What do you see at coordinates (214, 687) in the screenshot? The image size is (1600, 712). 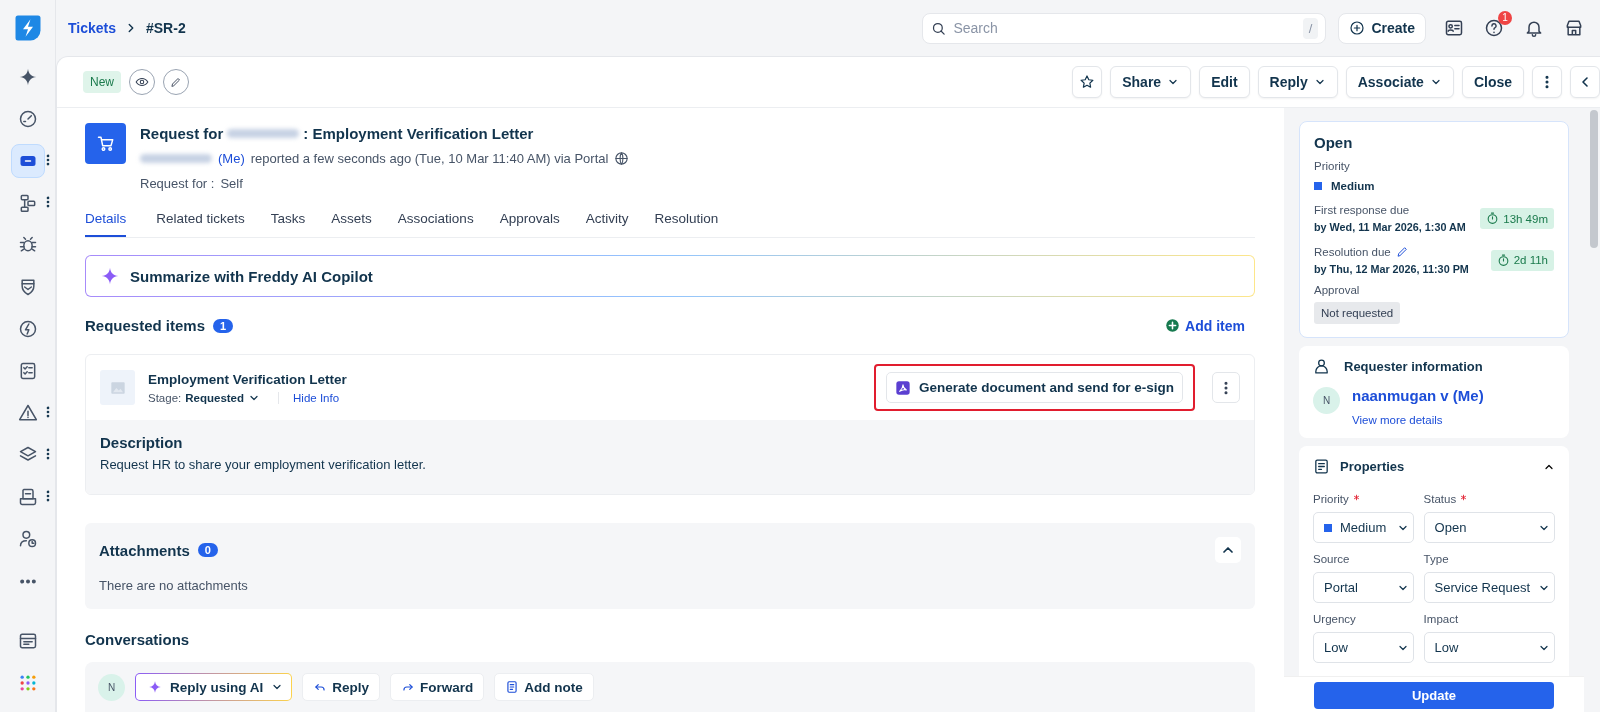 I see `reply-with-ai-button: Reply using AI` at bounding box center [214, 687].